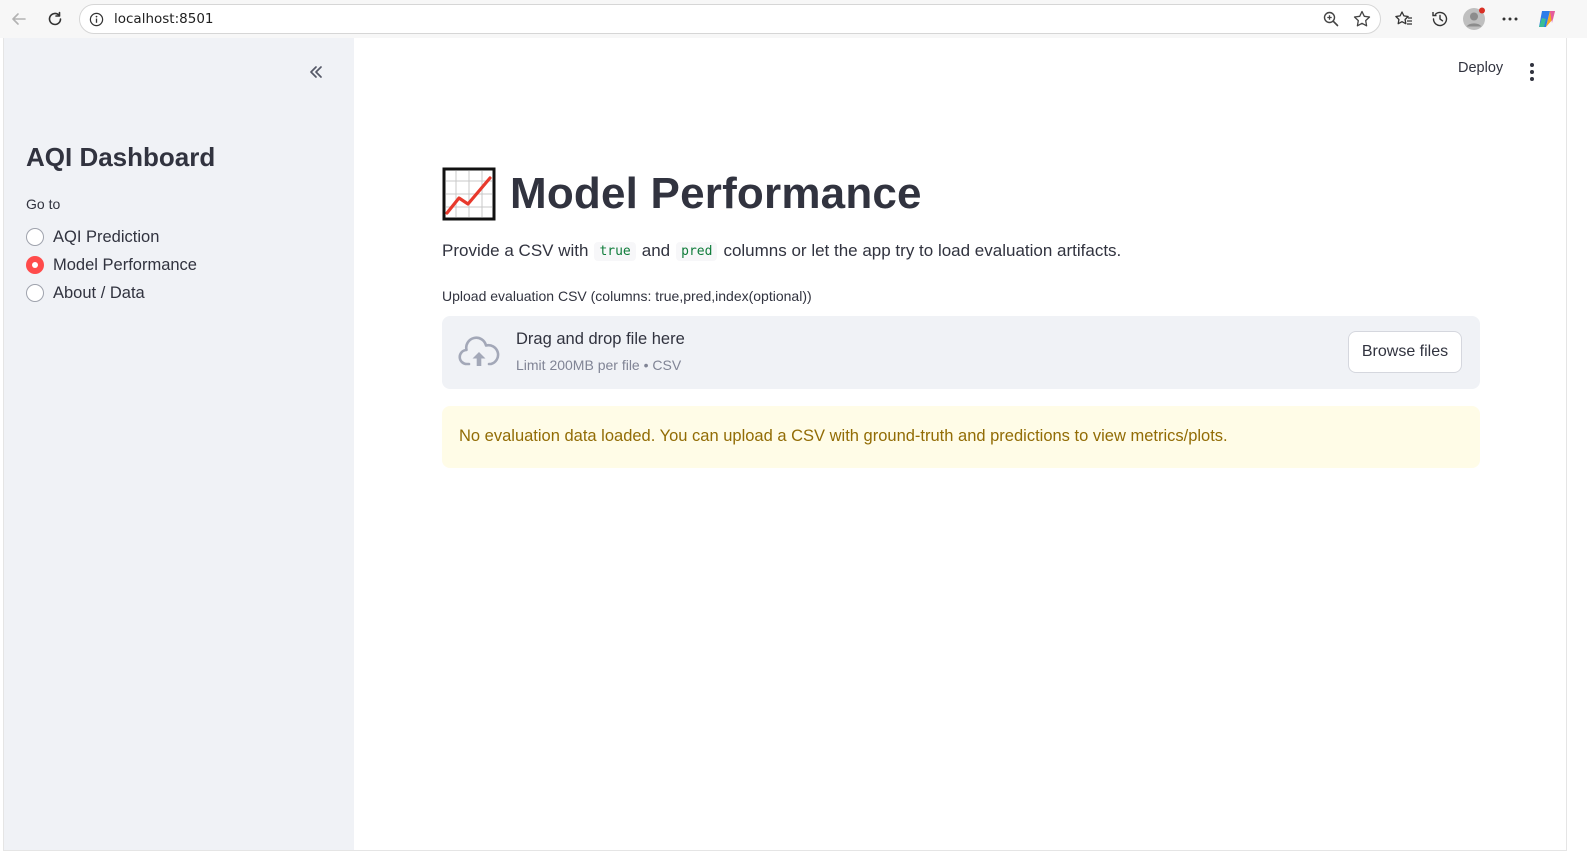 Image resolution: width=1587 pixels, height=861 pixels. Describe the element at coordinates (106, 236) in the screenshot. I see `radio-label: AQI Prediction` at that location.